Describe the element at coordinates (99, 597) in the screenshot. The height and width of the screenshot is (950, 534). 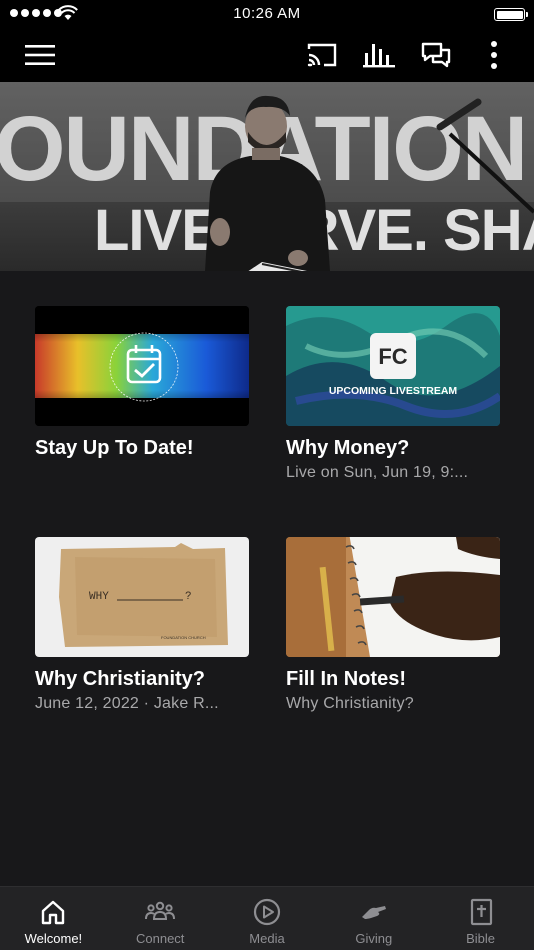
I see `paper-text: WHY` at that location.